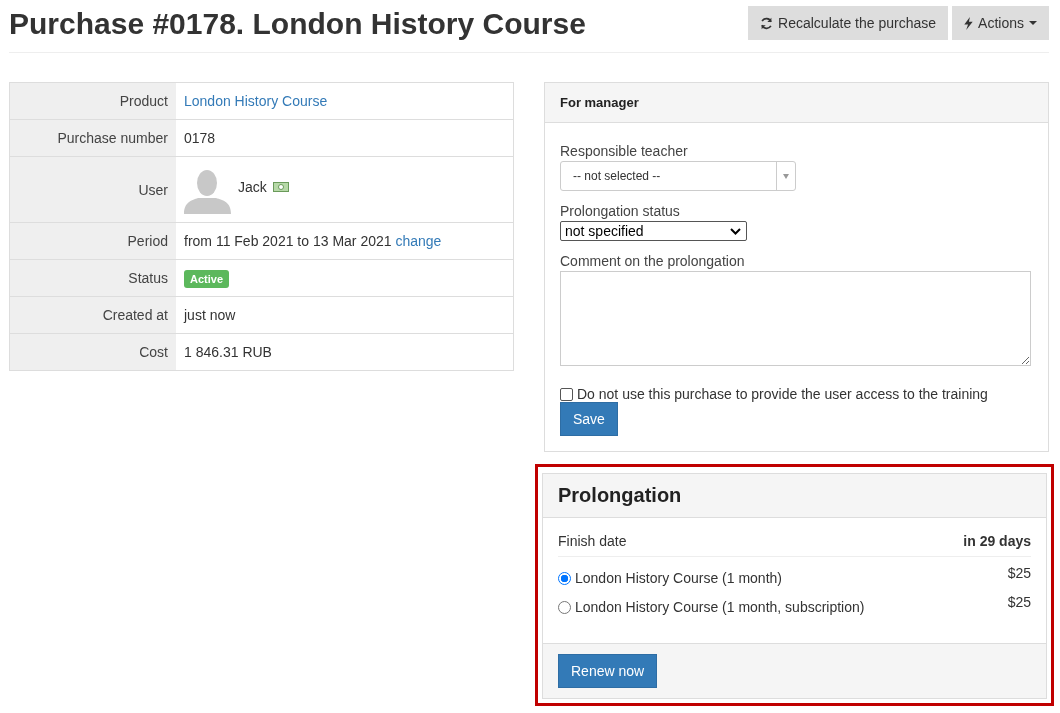 The width and height of the screenshot is (1060, 713). What do you see at coordinates (92, 189) in the screenshot?
I see `row-label: User` at bounding box center [92, 189].